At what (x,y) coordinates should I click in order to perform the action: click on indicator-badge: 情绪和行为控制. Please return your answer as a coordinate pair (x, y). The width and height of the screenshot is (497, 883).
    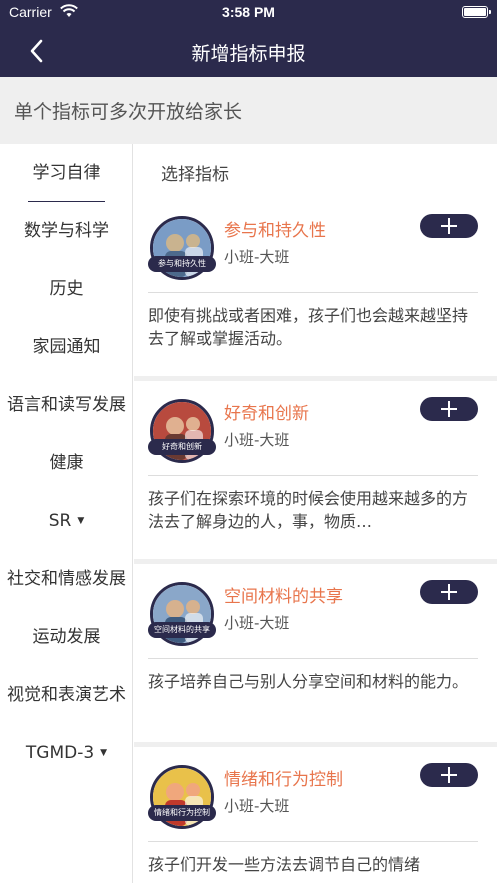
    Looking at the image, I should click on (182, 813).